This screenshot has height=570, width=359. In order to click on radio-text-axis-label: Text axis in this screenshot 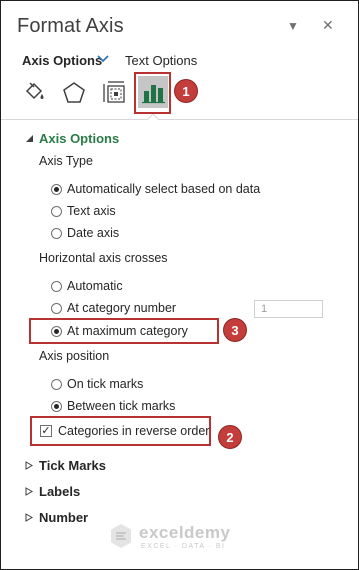, I will do `click(91, 211)`.